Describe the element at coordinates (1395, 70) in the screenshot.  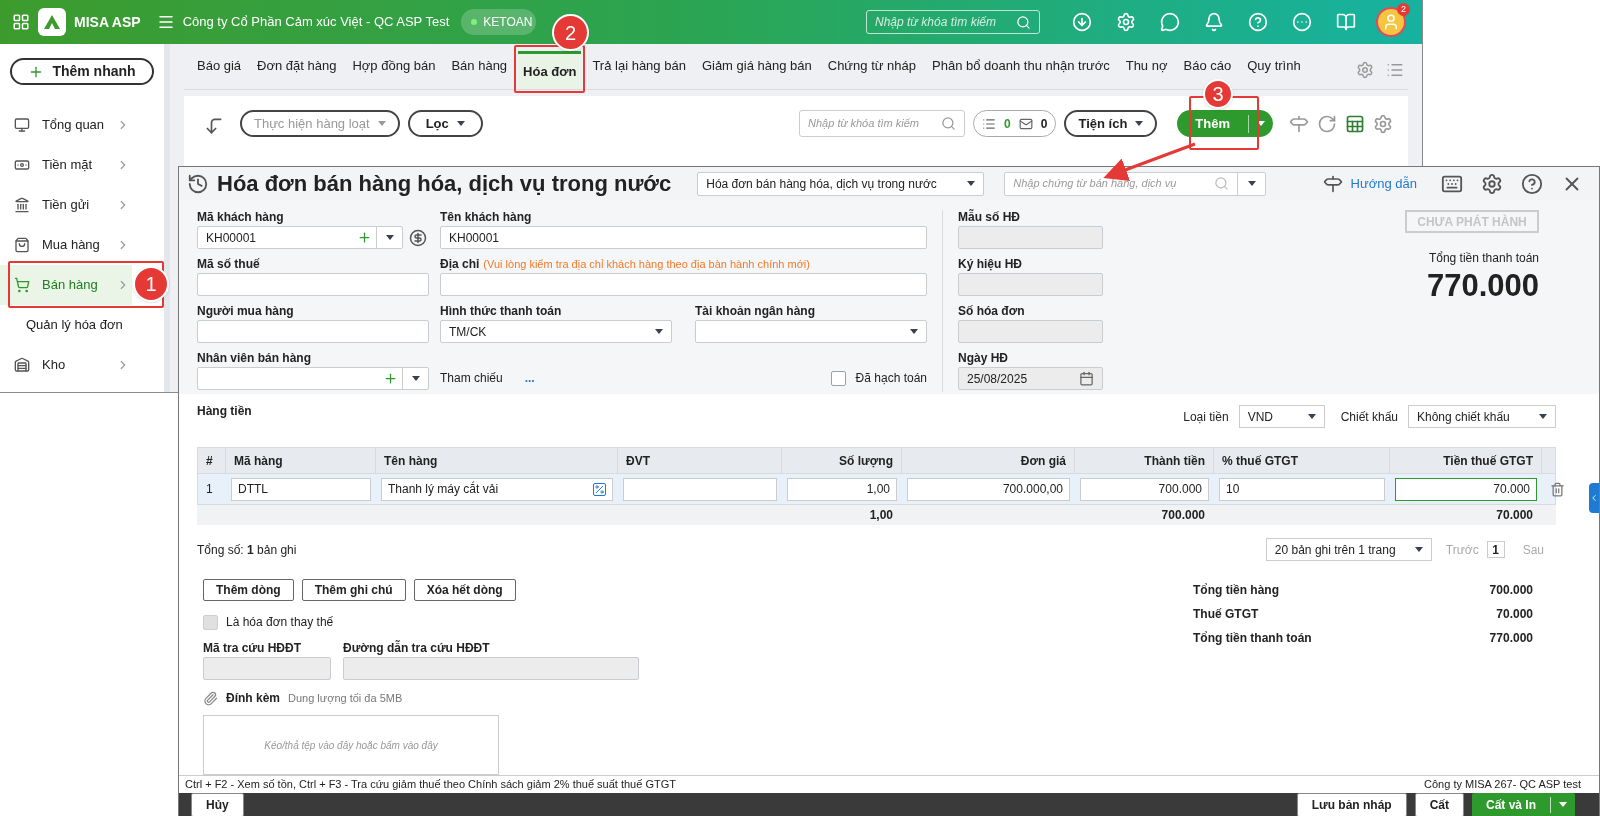
I see `list-icon` at that location.